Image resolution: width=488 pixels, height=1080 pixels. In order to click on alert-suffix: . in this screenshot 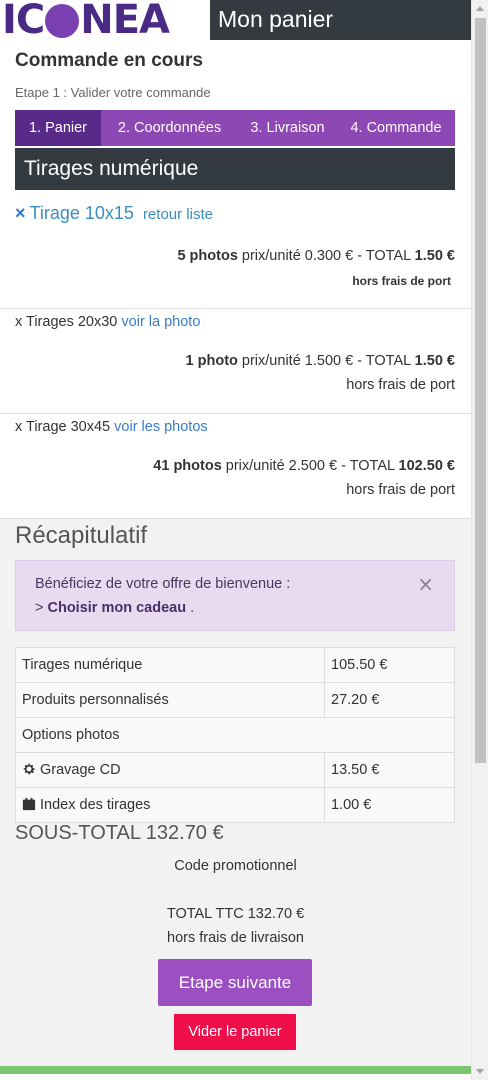, I will do `click(190, 608)`.